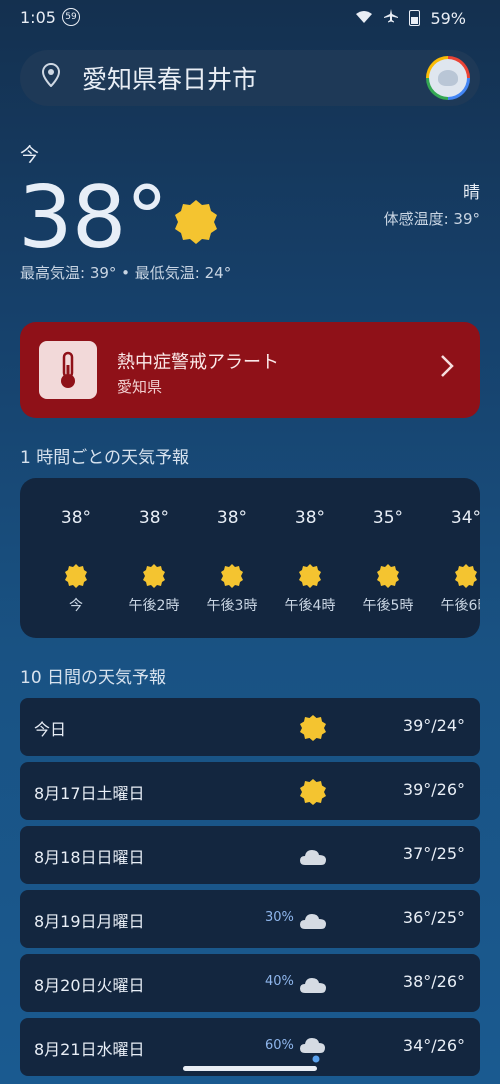 The image size is (500, 1084). I want to click on daily-forecast-title: 10 日間の天気予報, so click(93, 678).